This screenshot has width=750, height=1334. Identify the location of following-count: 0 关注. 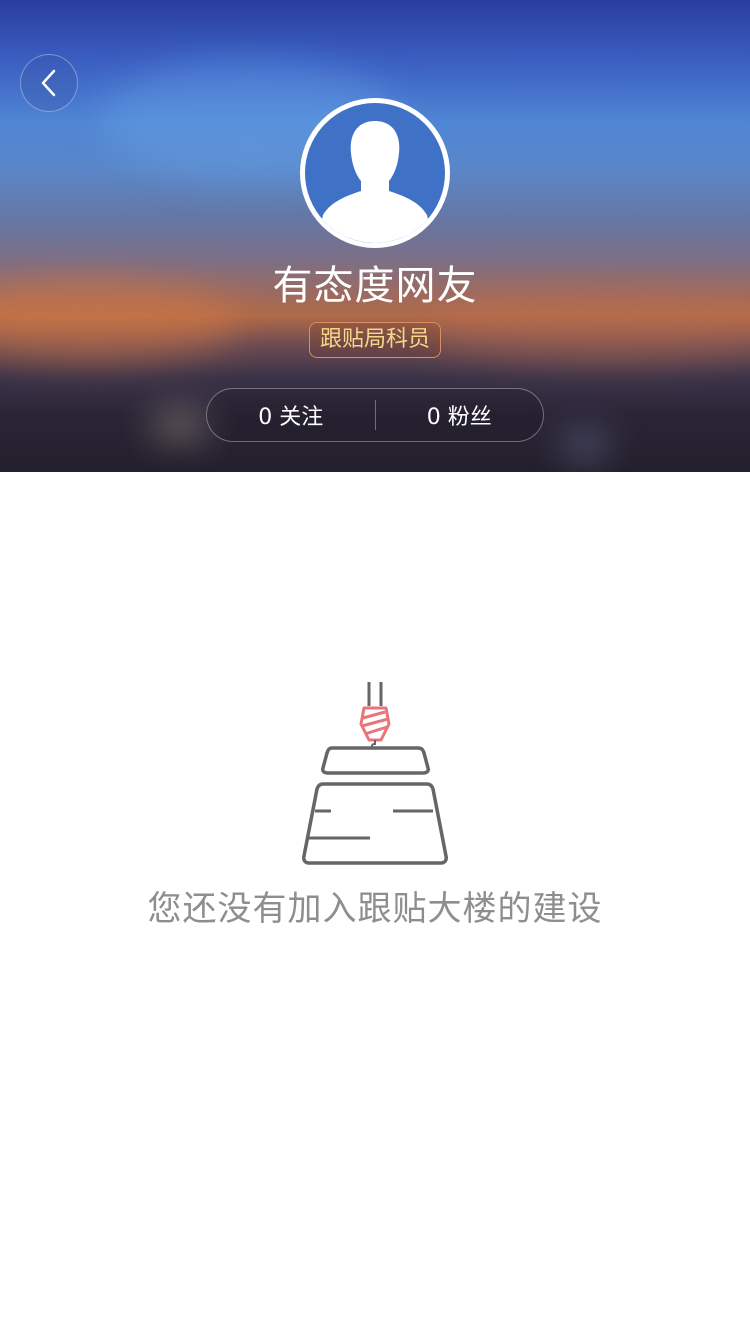
(291, 415).